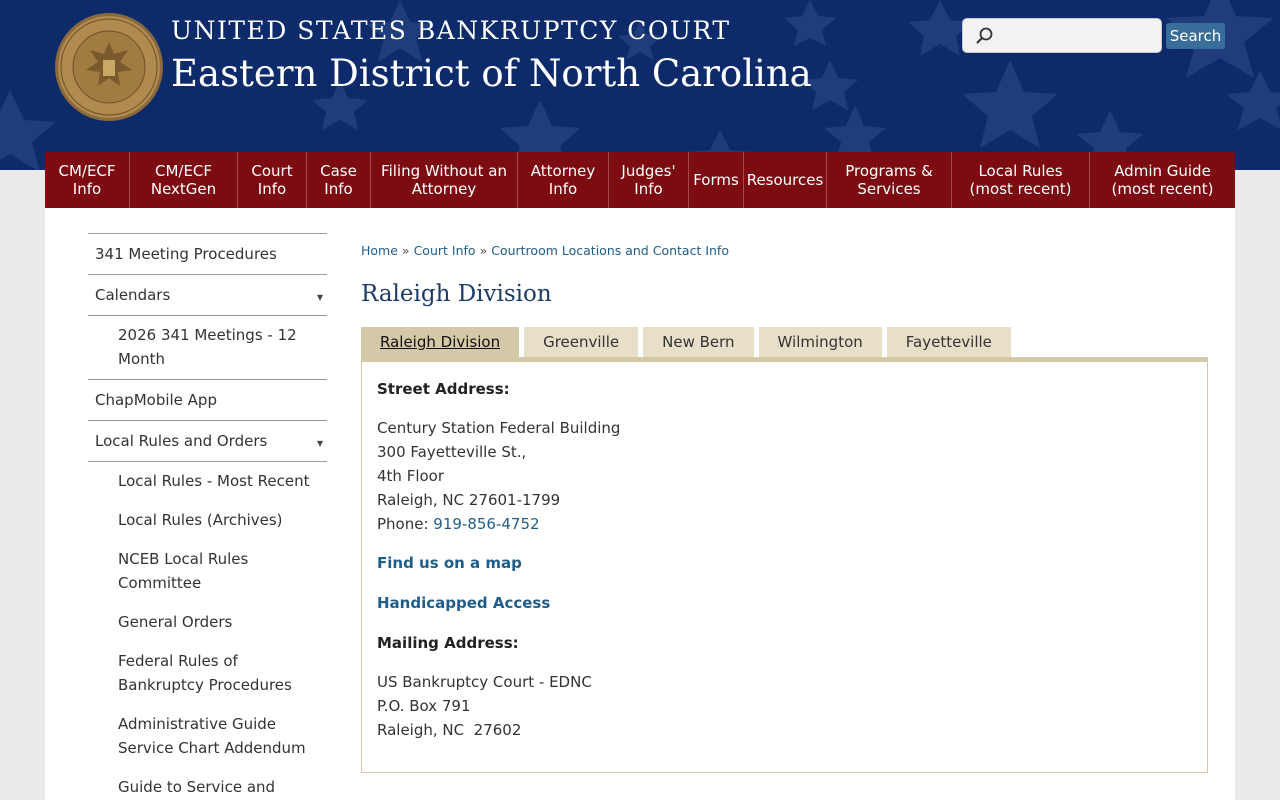 This screenshot has height=800, width=1280. What do you see at coordinates (820, 342) in the screenshot?
I see `tab-wilmington: Wilmington` at bounding box center [820, 342].